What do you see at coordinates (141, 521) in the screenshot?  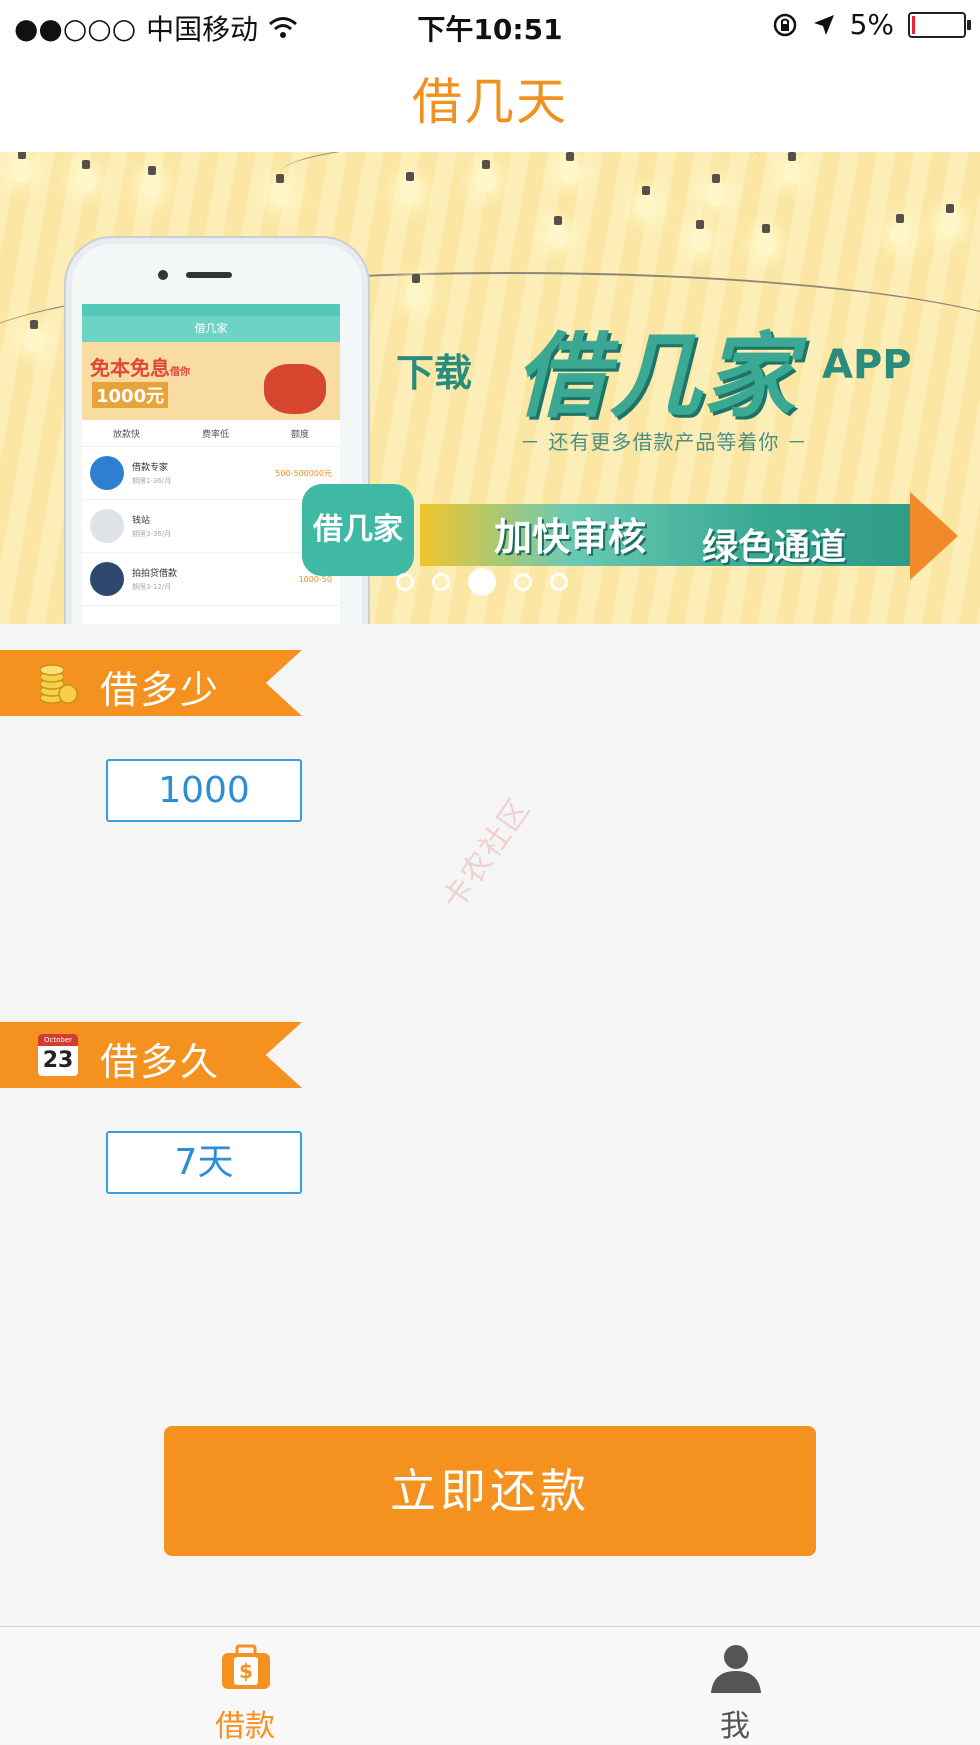 I see `phone-item-name: 钱站` at bounding box center [141, 521].